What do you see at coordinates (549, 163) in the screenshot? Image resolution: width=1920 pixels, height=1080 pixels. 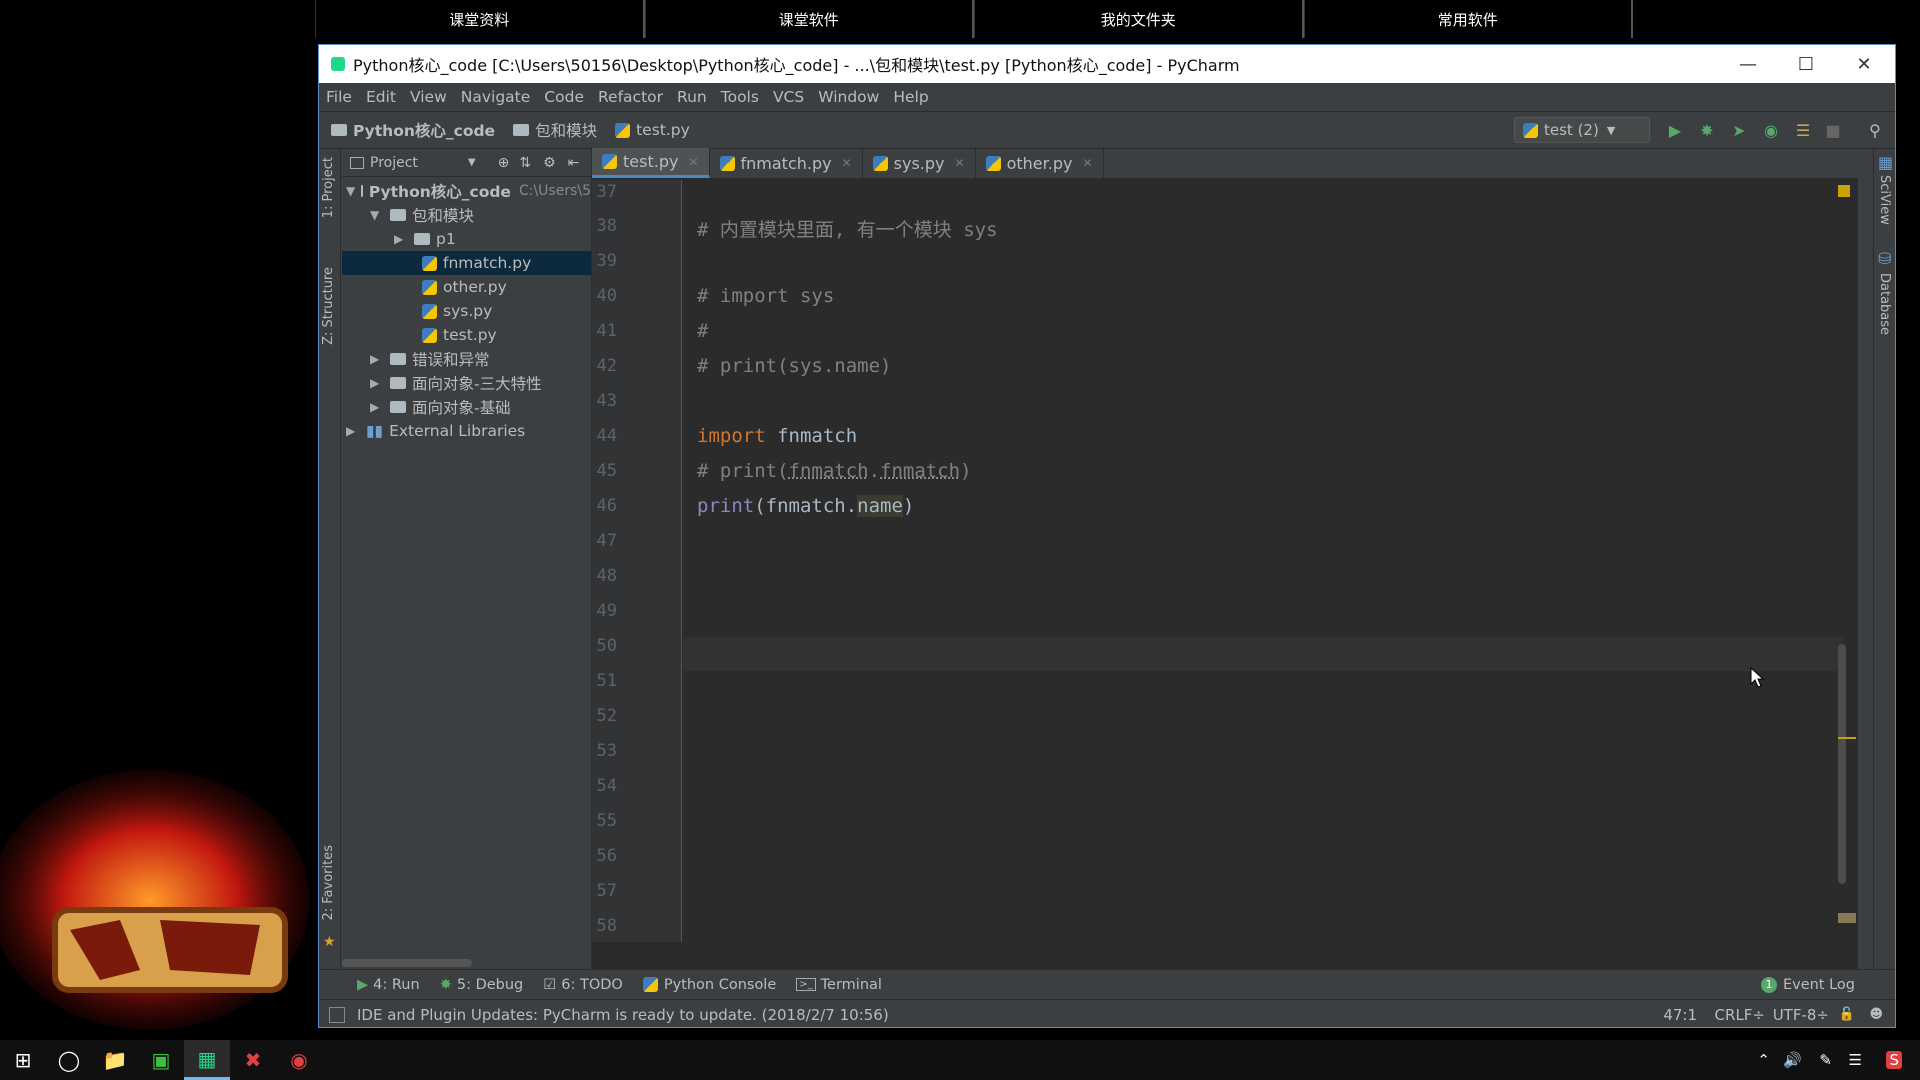 I see `gear-icon: ⚙` at bounding box center [549, 163].